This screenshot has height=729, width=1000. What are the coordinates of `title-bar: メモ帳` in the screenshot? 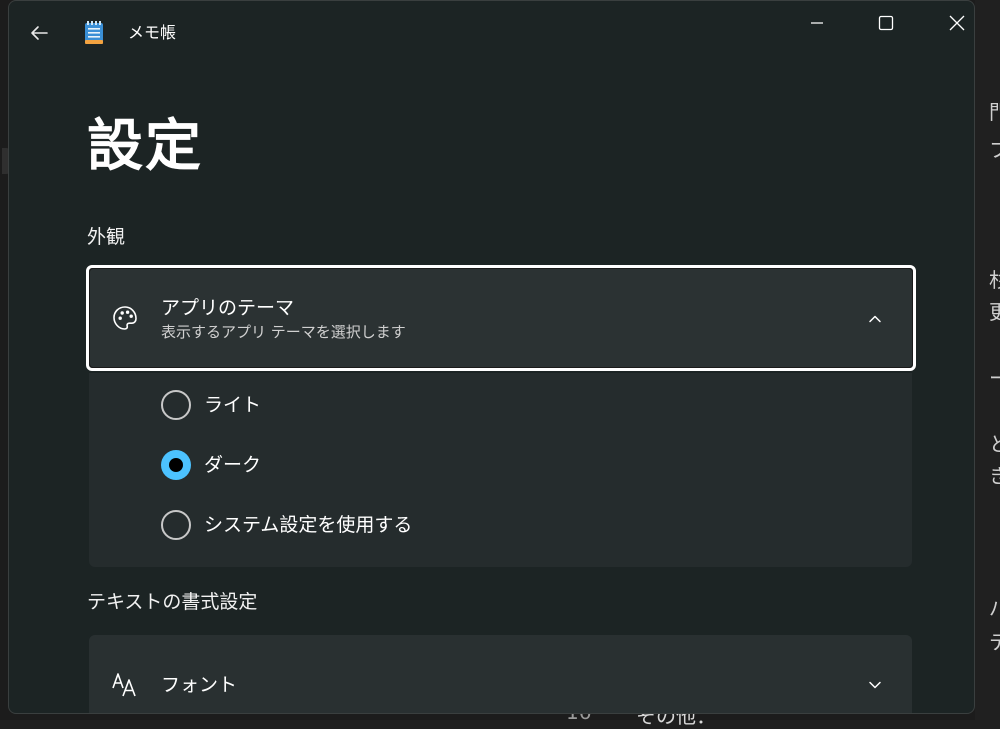 It's located at (491, 33).